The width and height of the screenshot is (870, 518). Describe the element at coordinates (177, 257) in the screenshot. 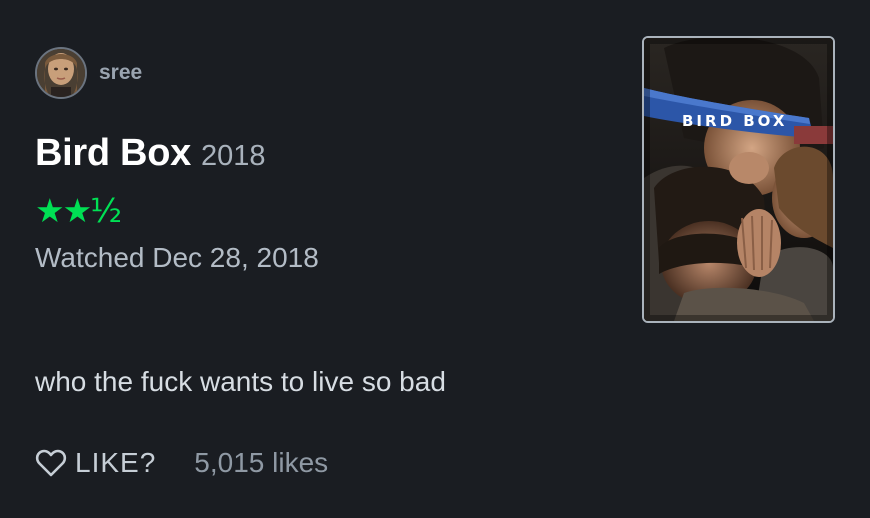

I see `watched-date: Watched Dec 28, 2018` at that location.